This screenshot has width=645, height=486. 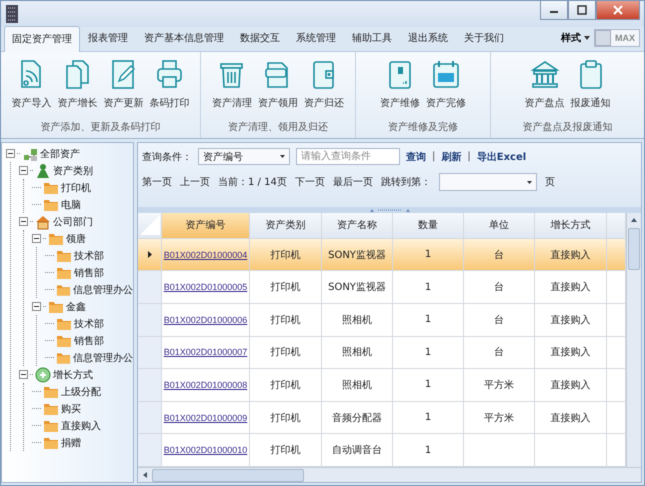 I want to click on group-label: 资产维修及完修, so click(x=423, y=127).